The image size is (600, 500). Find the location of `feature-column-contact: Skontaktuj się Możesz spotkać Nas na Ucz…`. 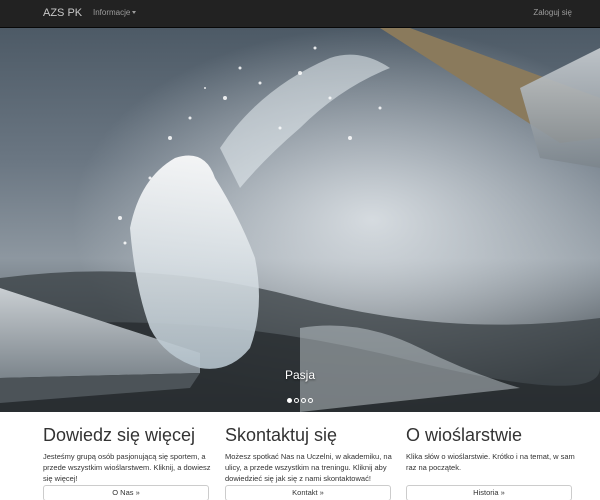

feature-column-contact: Skontaktuj się Możesz spotkać Nas na Ucz… is located at coordinates (310, 462).